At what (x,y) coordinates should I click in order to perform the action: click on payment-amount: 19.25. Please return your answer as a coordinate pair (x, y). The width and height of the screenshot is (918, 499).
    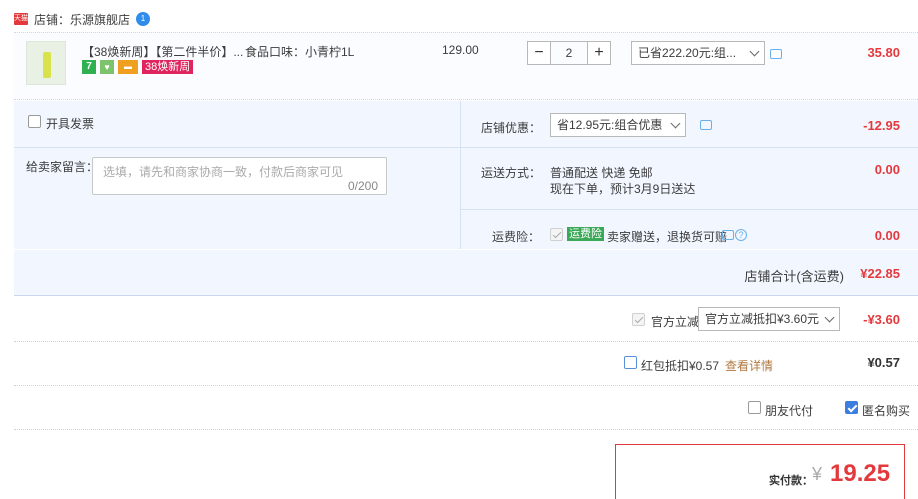
    Looking at the image, I should click on (860, 473).